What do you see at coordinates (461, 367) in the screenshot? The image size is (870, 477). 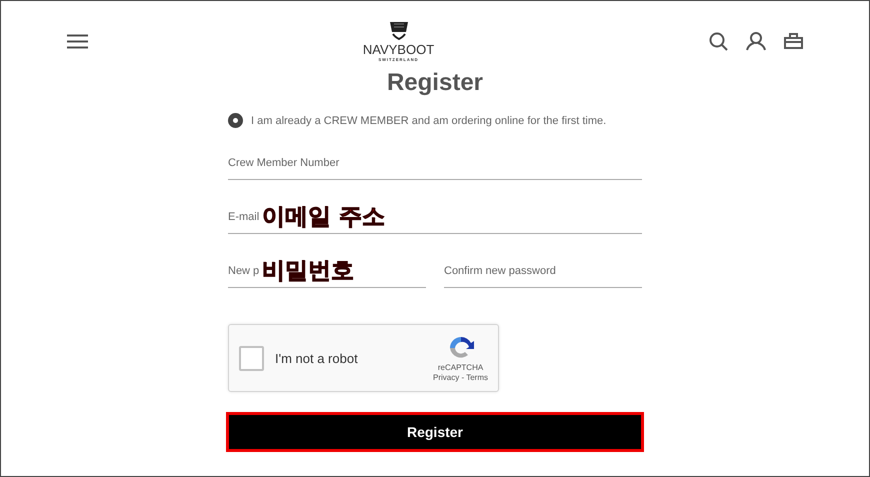 I see `captcha-brand: reCAPTCHA` at bounding box center [461, 367].